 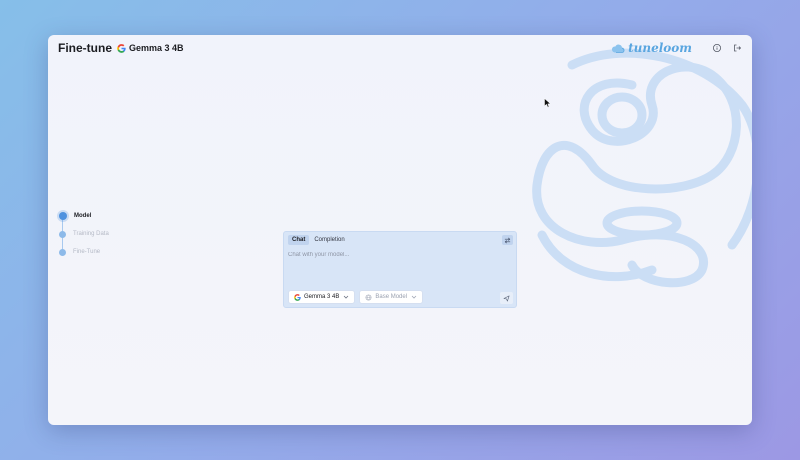 What do you see at coordinates (368, 297) in the screenshot?
I see `globe-icon` at bounding box center [368, 297].